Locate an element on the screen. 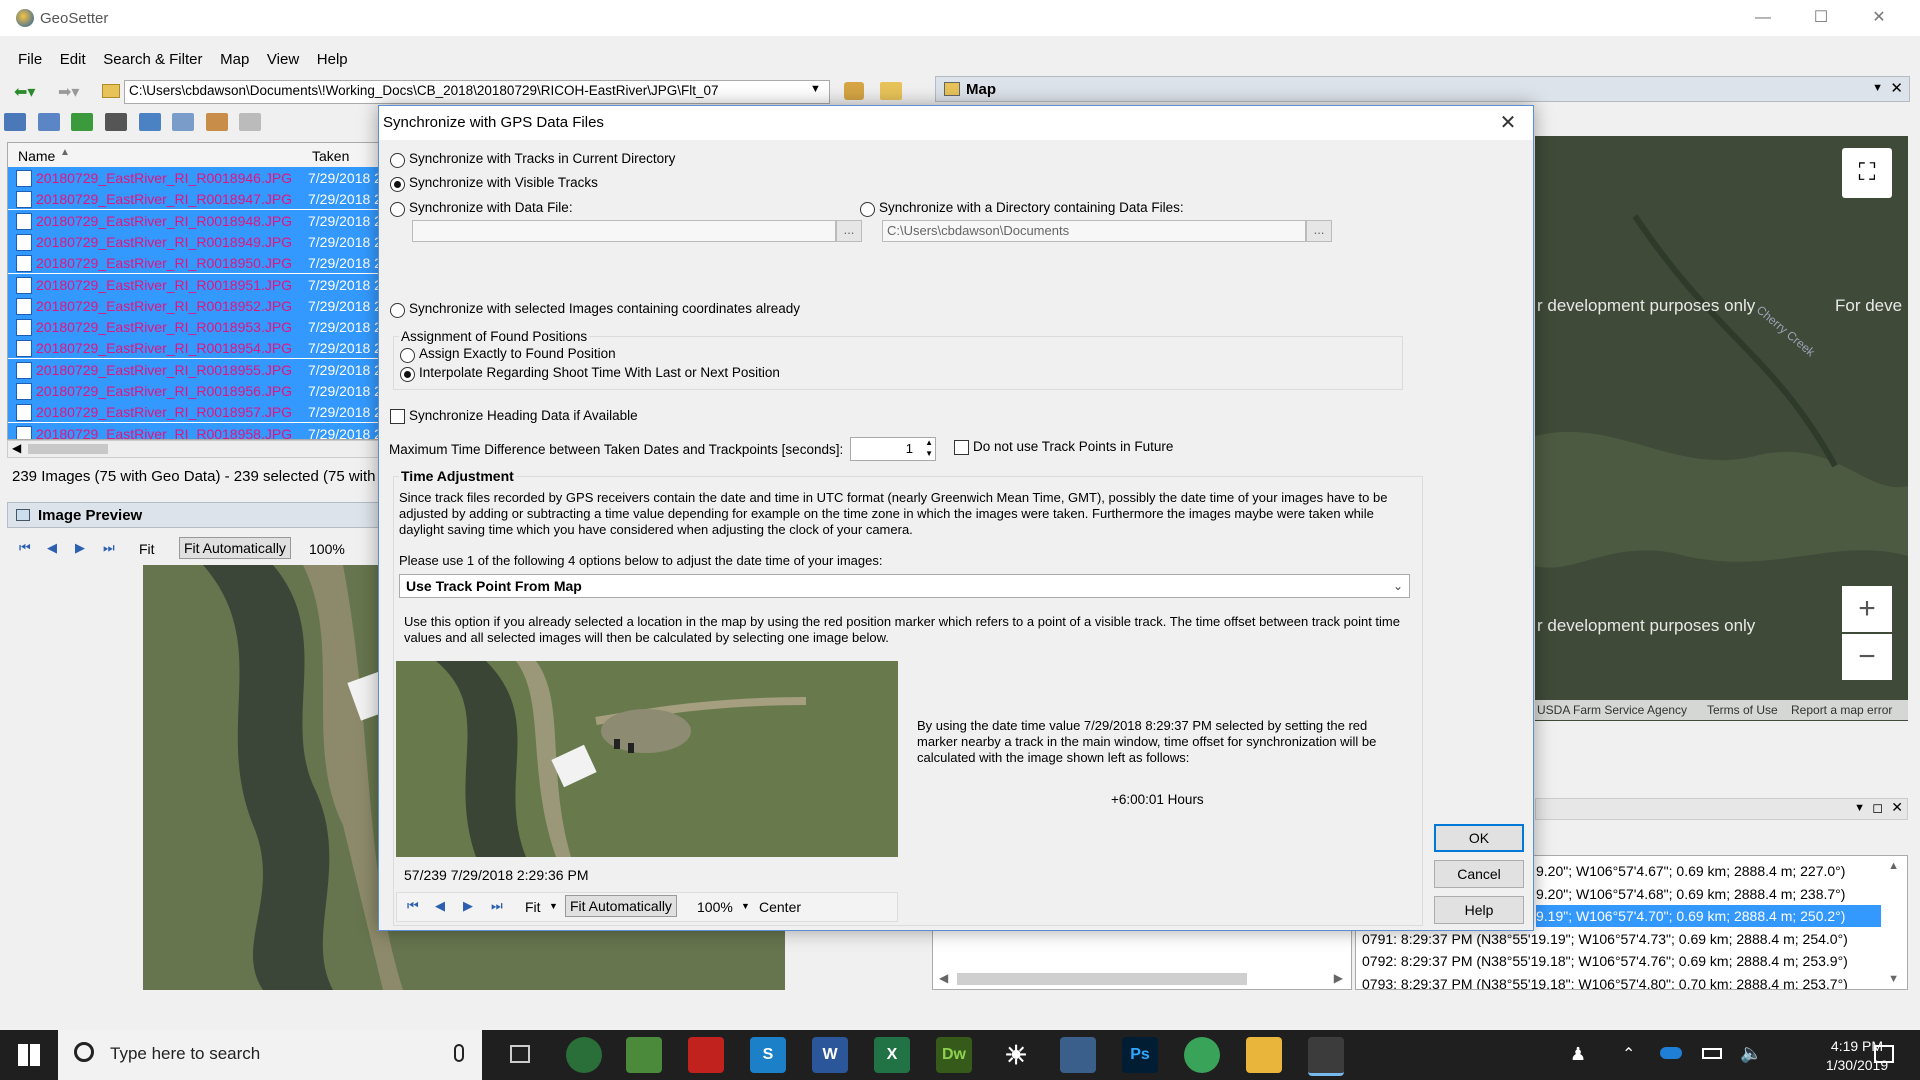  panel-close-icon: ✕ is located at coordinates (1896, 88).